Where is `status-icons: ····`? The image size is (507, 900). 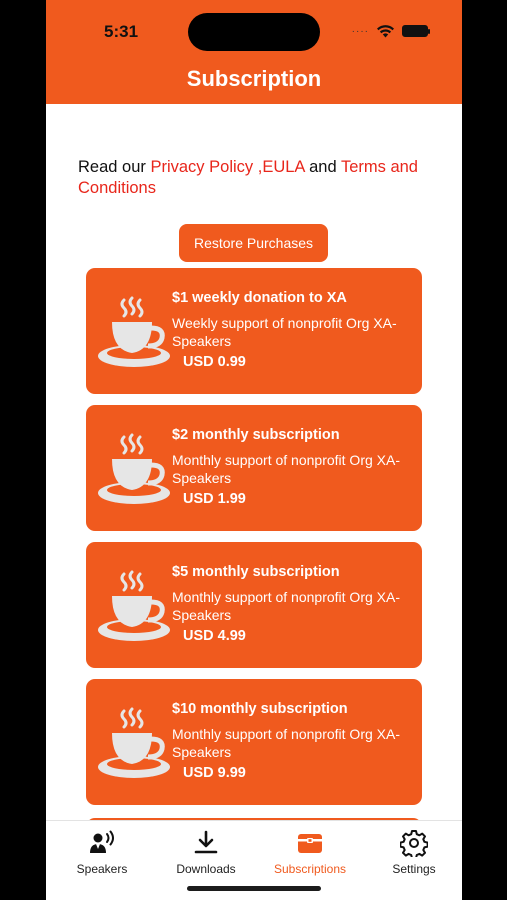 status-icons: ···· is located at coordinates (390, 31).